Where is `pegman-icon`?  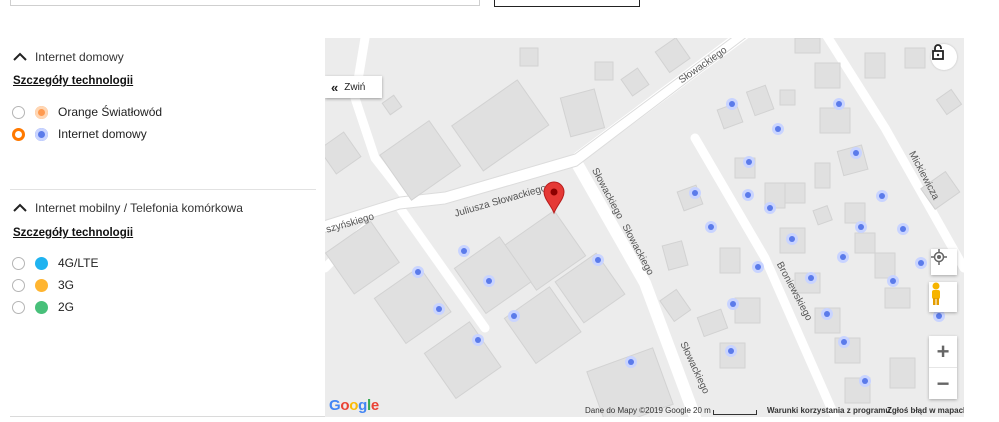
pegman-icon is located at coordinates (936, 293).